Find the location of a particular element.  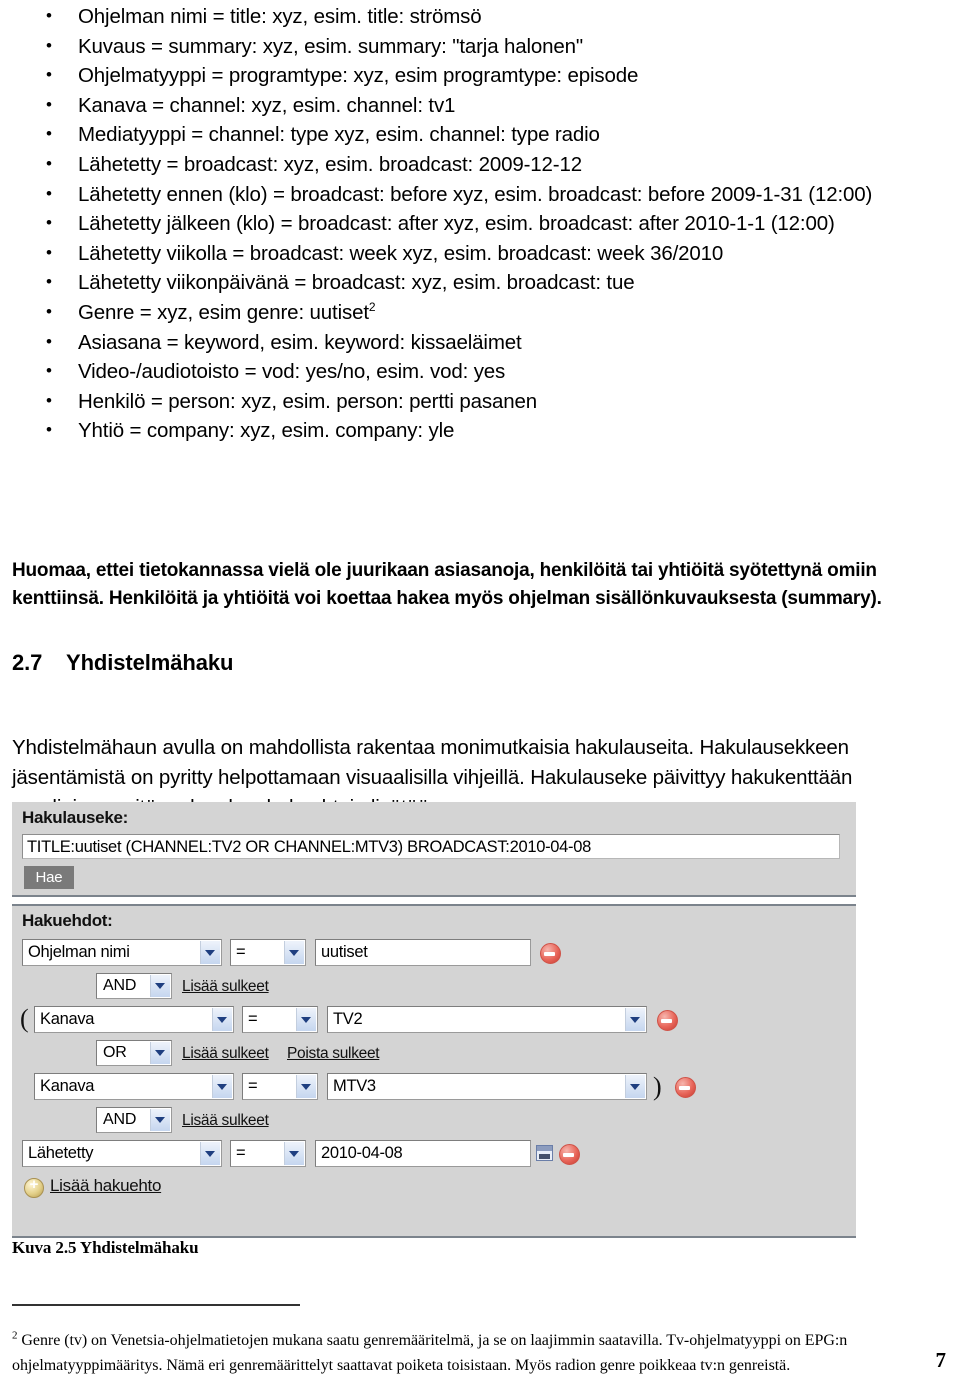

condition-row: ( Kanava = TV2 is located at coordinates (434, 1021).